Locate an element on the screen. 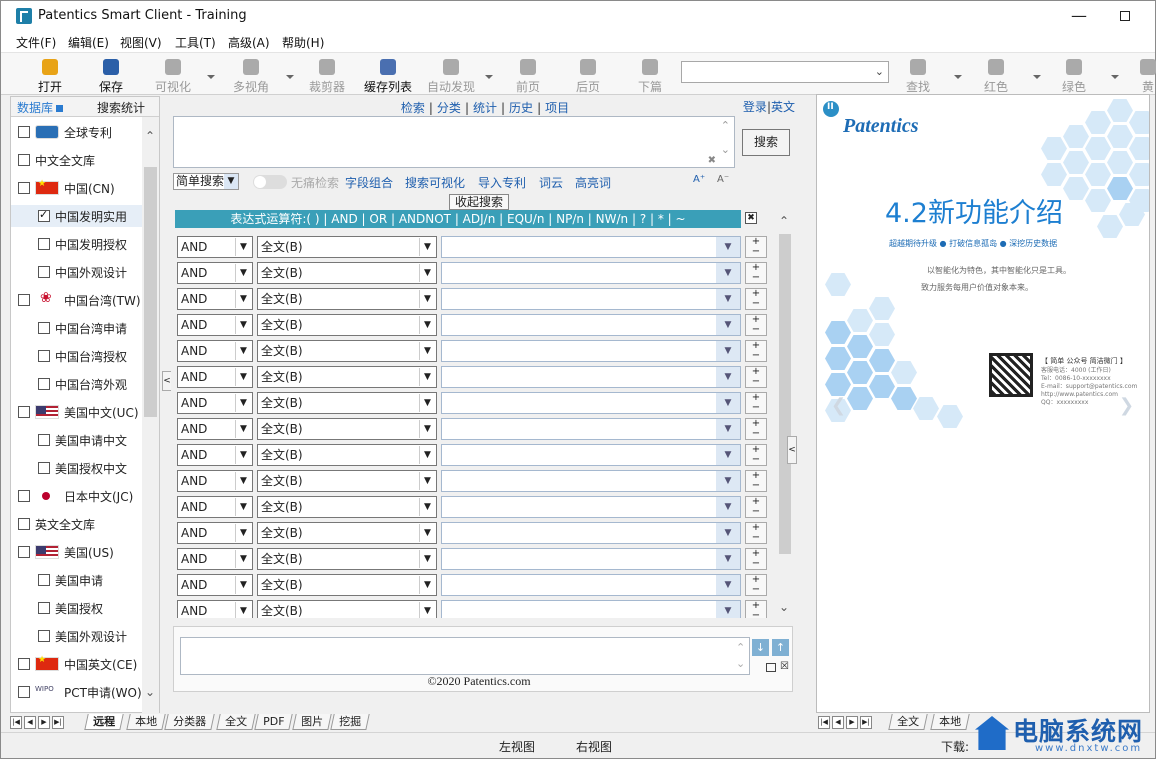 This screenshot has width=1156, height=759. sheet-nav-button: |◀ is located at coordinates (824, 722).